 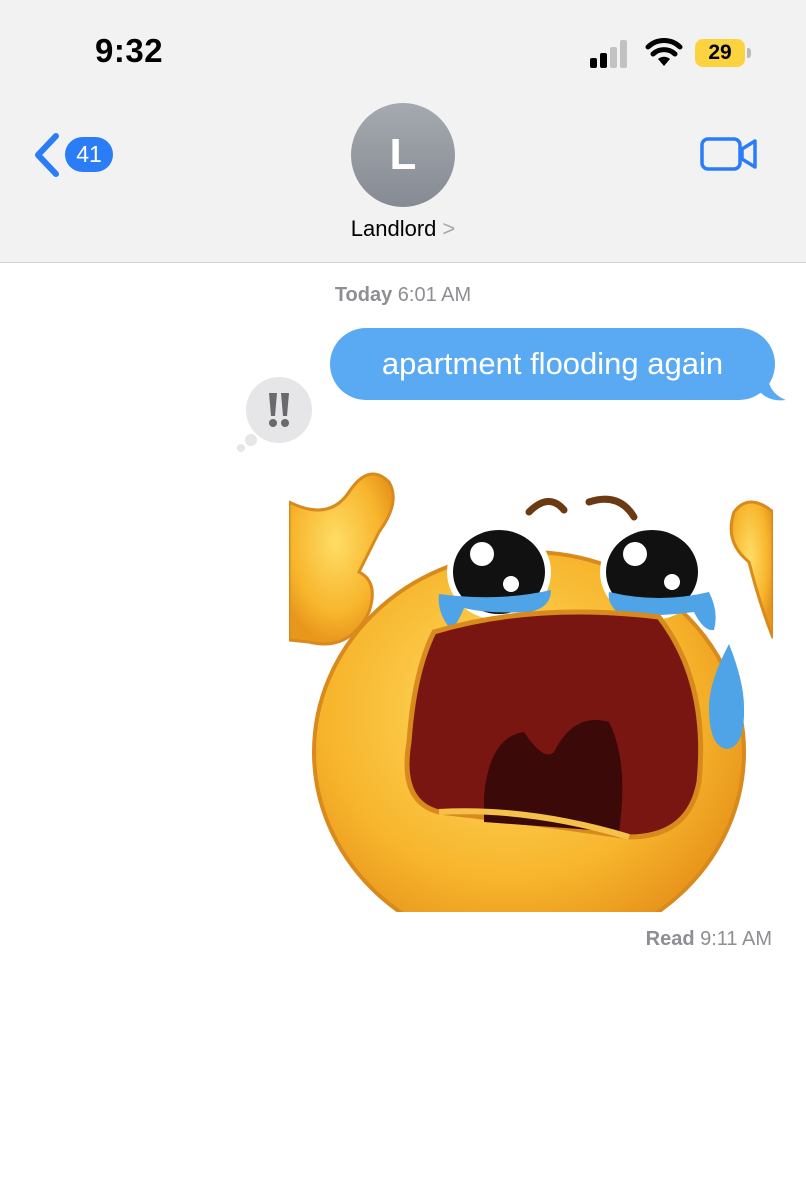 What do you see at coordinates (736, 939) in the screenshot?
I see `read-time: 9:11 AM` at bounding box center [736, 939].